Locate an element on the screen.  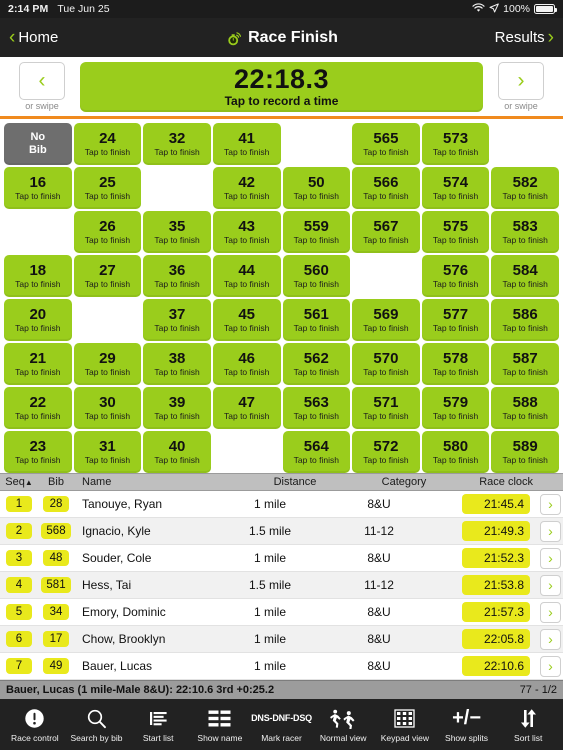
cell-category: 8&U is located at coordinates (379, 612).